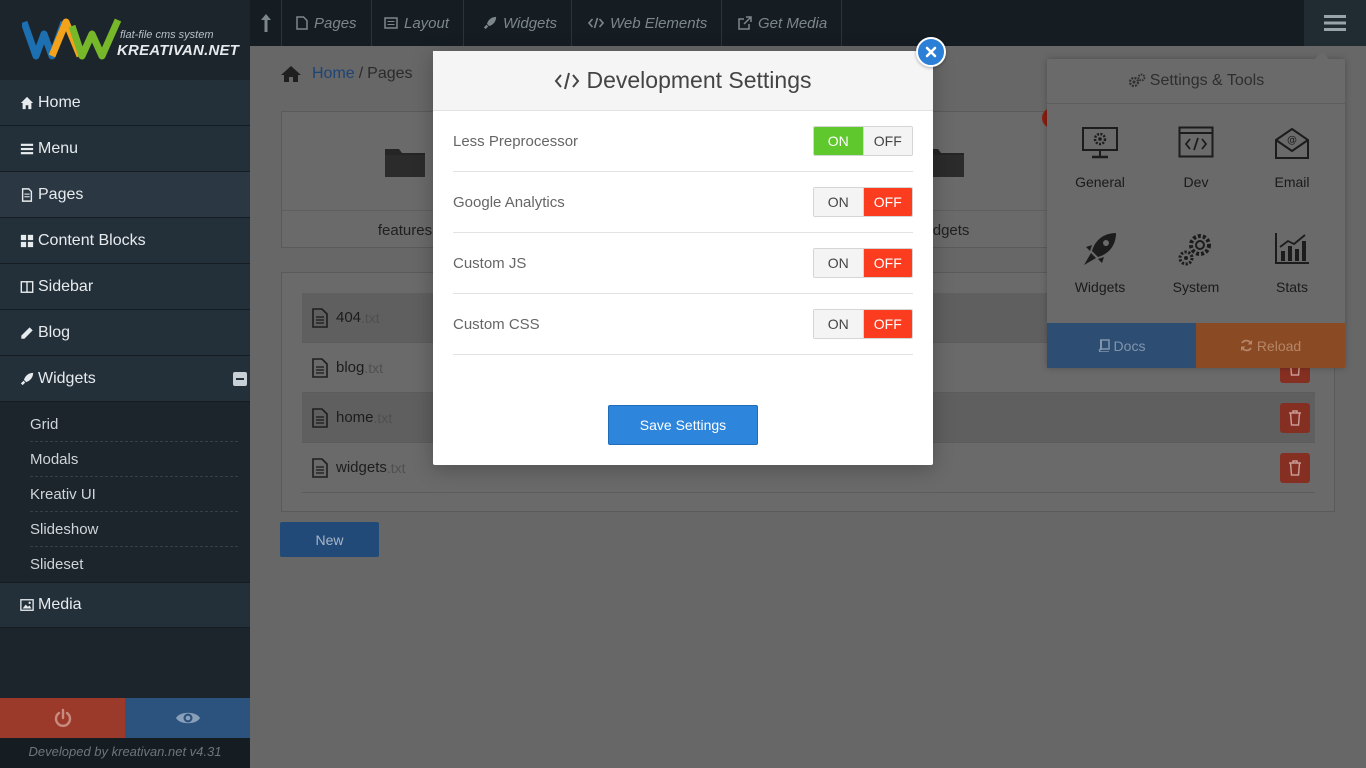  Describe the element at coordinates (29, 605) in the screenshot. I see `image-icon` at that location.